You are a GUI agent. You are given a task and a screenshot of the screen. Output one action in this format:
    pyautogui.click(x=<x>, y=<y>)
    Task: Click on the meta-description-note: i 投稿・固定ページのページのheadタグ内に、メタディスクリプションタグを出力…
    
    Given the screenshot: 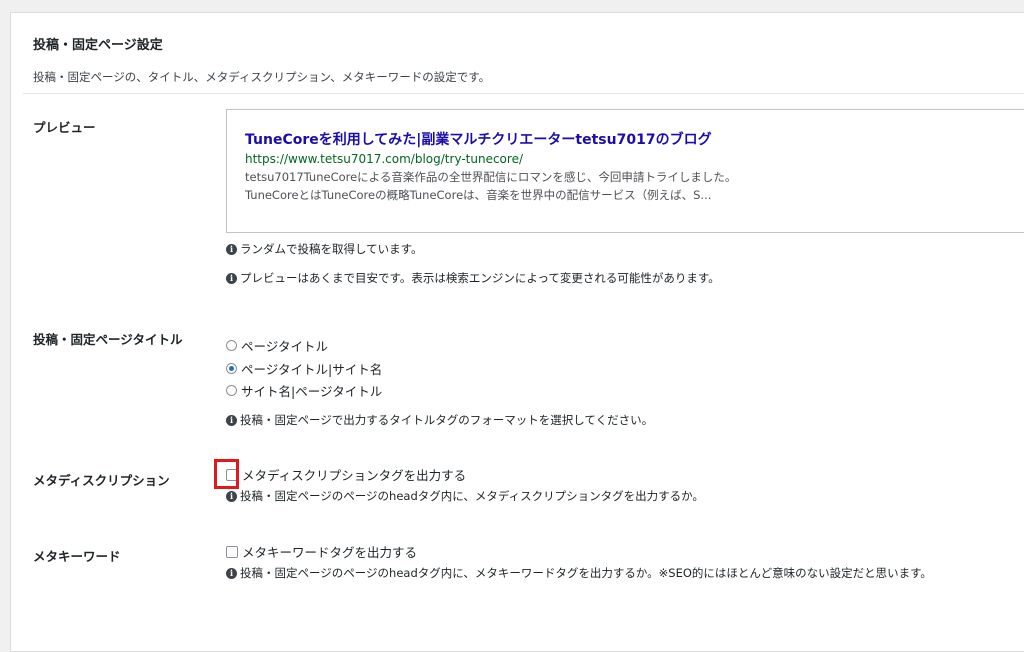 What is the action you would take?
    pyautogui.click(x=465, y=496)
    